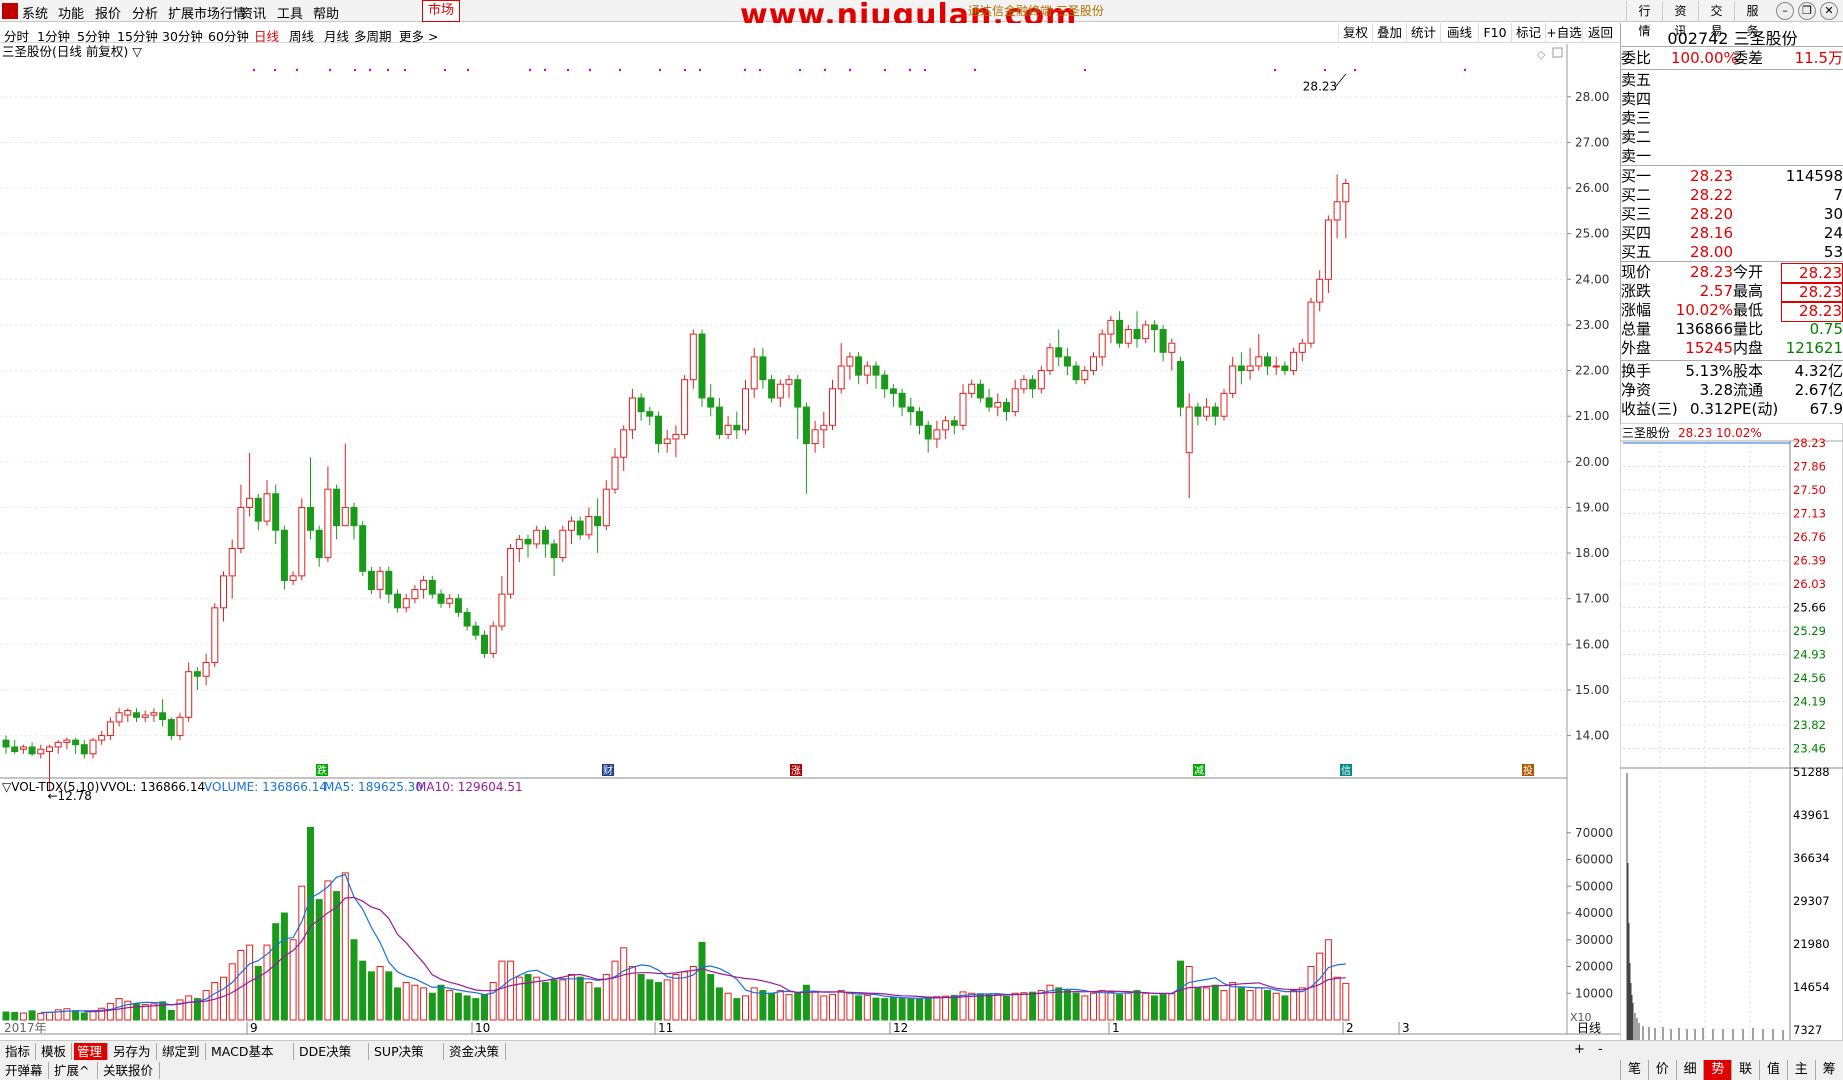  Describe the element at coordinates (290, 12) in the screenshot. I see `menu-item-6: 工具` at that location.